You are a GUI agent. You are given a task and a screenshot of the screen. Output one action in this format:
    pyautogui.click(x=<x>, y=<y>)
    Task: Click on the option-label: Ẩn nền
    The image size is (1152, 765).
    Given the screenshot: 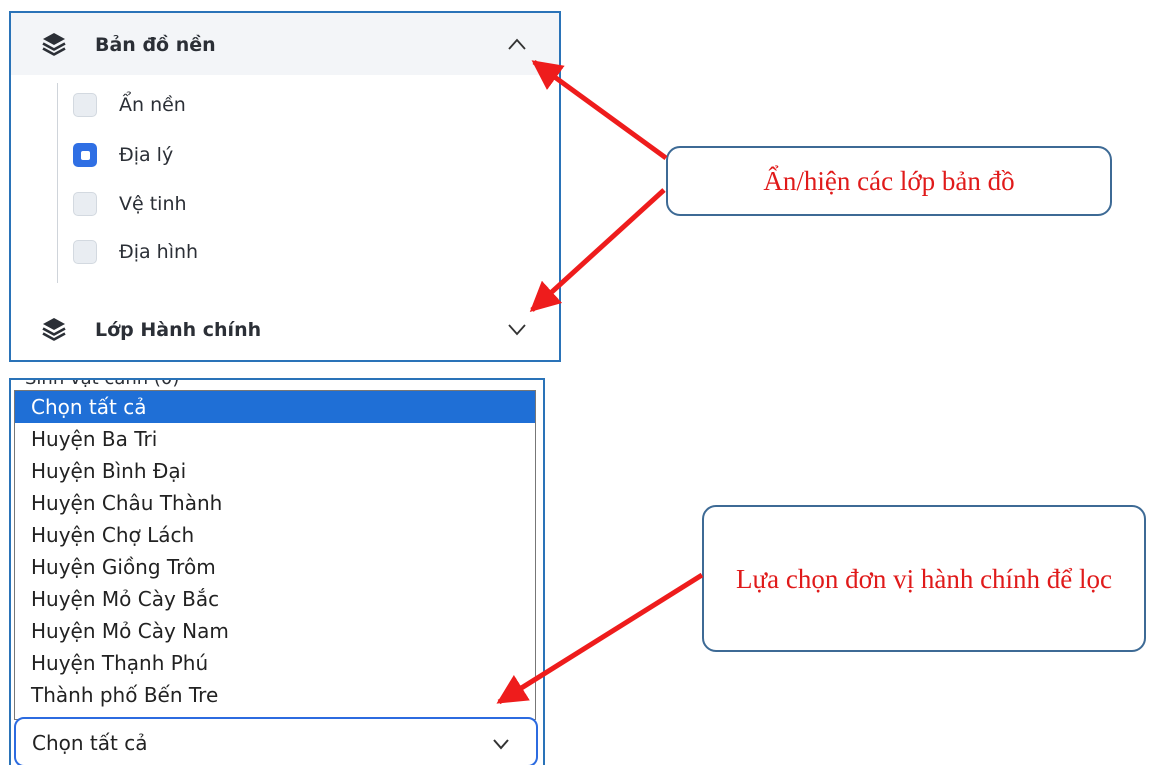 What is the action you would take?
    pyautogui.click(x=152, y=105)
    